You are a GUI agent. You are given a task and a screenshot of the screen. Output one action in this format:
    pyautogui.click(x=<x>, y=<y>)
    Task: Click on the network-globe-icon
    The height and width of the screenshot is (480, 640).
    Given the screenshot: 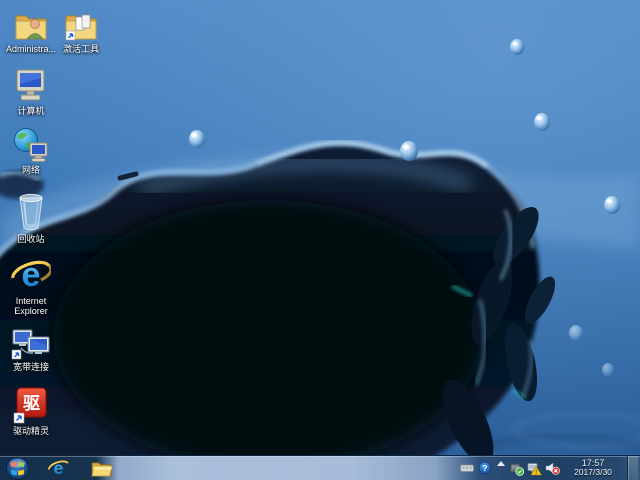 What is the action you would take?
    pyautogui.click(x=31, y=144)
    